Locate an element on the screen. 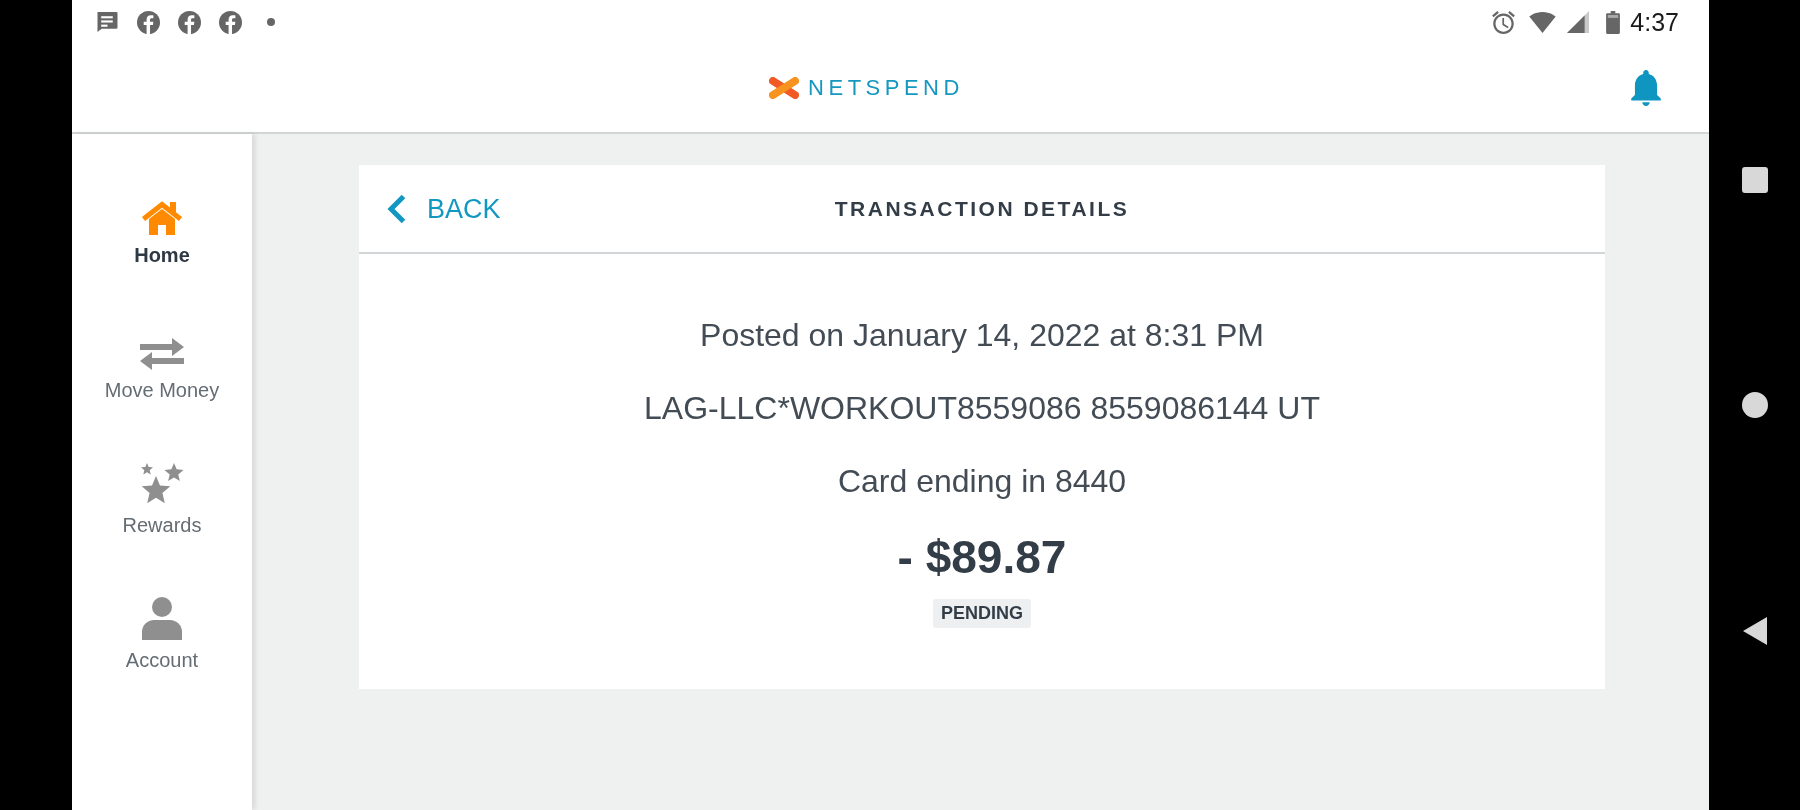  sidebar-item: Account is located at coordinates (162, 634).